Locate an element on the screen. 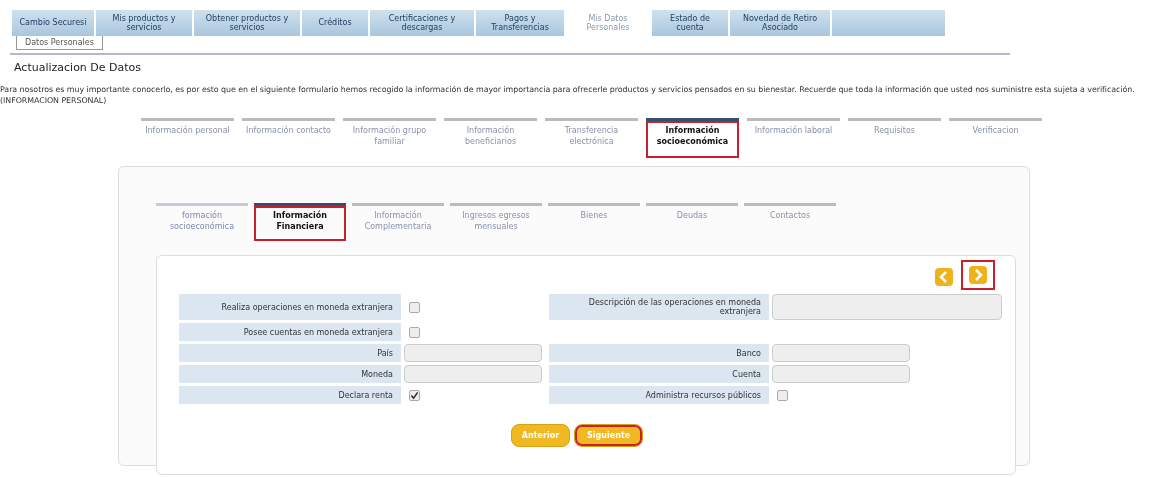  wizard-step: Información beneficiarios is located at coordinates (490, 138).